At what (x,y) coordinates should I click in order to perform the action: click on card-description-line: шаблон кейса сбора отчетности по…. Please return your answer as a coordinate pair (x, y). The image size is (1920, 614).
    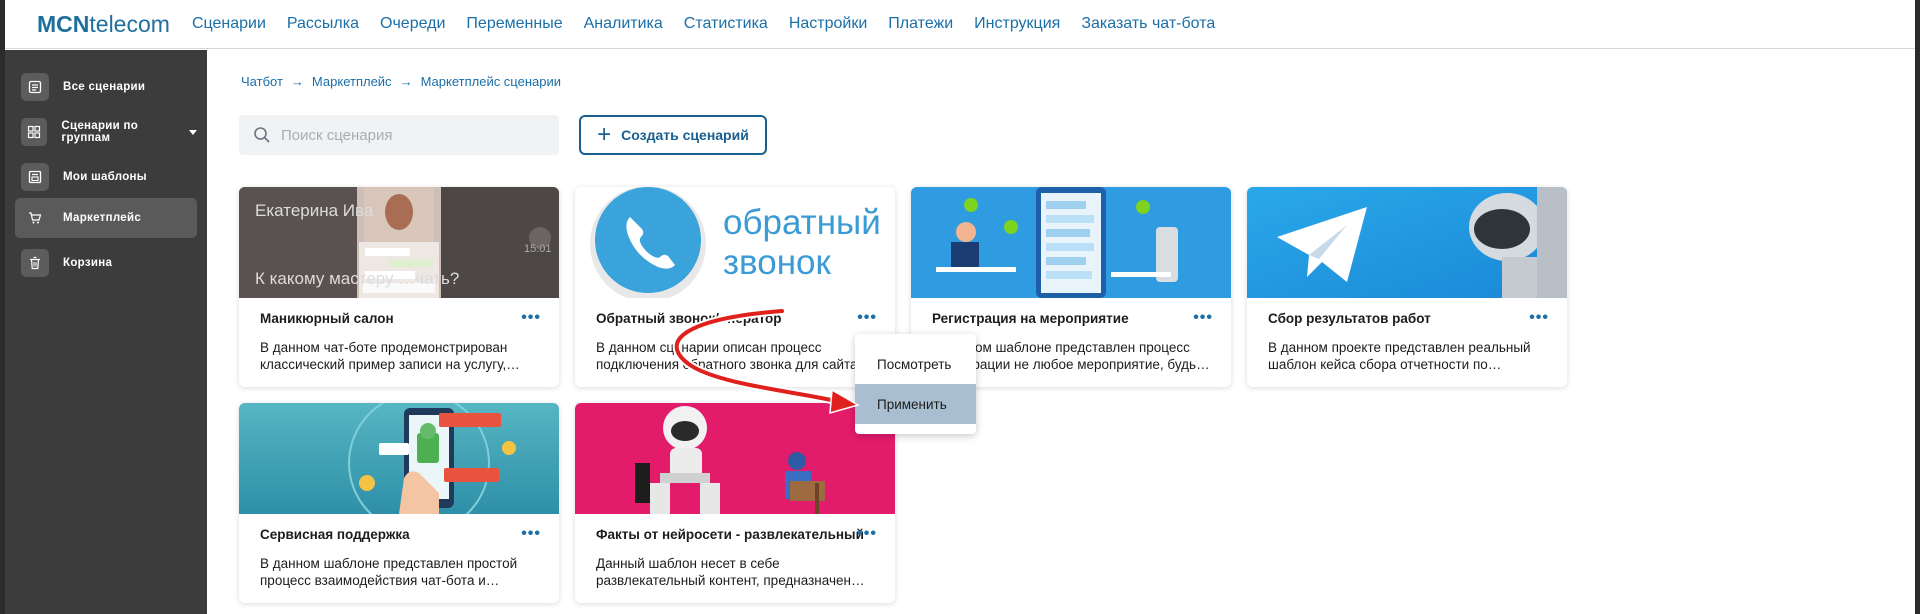
    Looking at the image, I should click on (1385, 364).